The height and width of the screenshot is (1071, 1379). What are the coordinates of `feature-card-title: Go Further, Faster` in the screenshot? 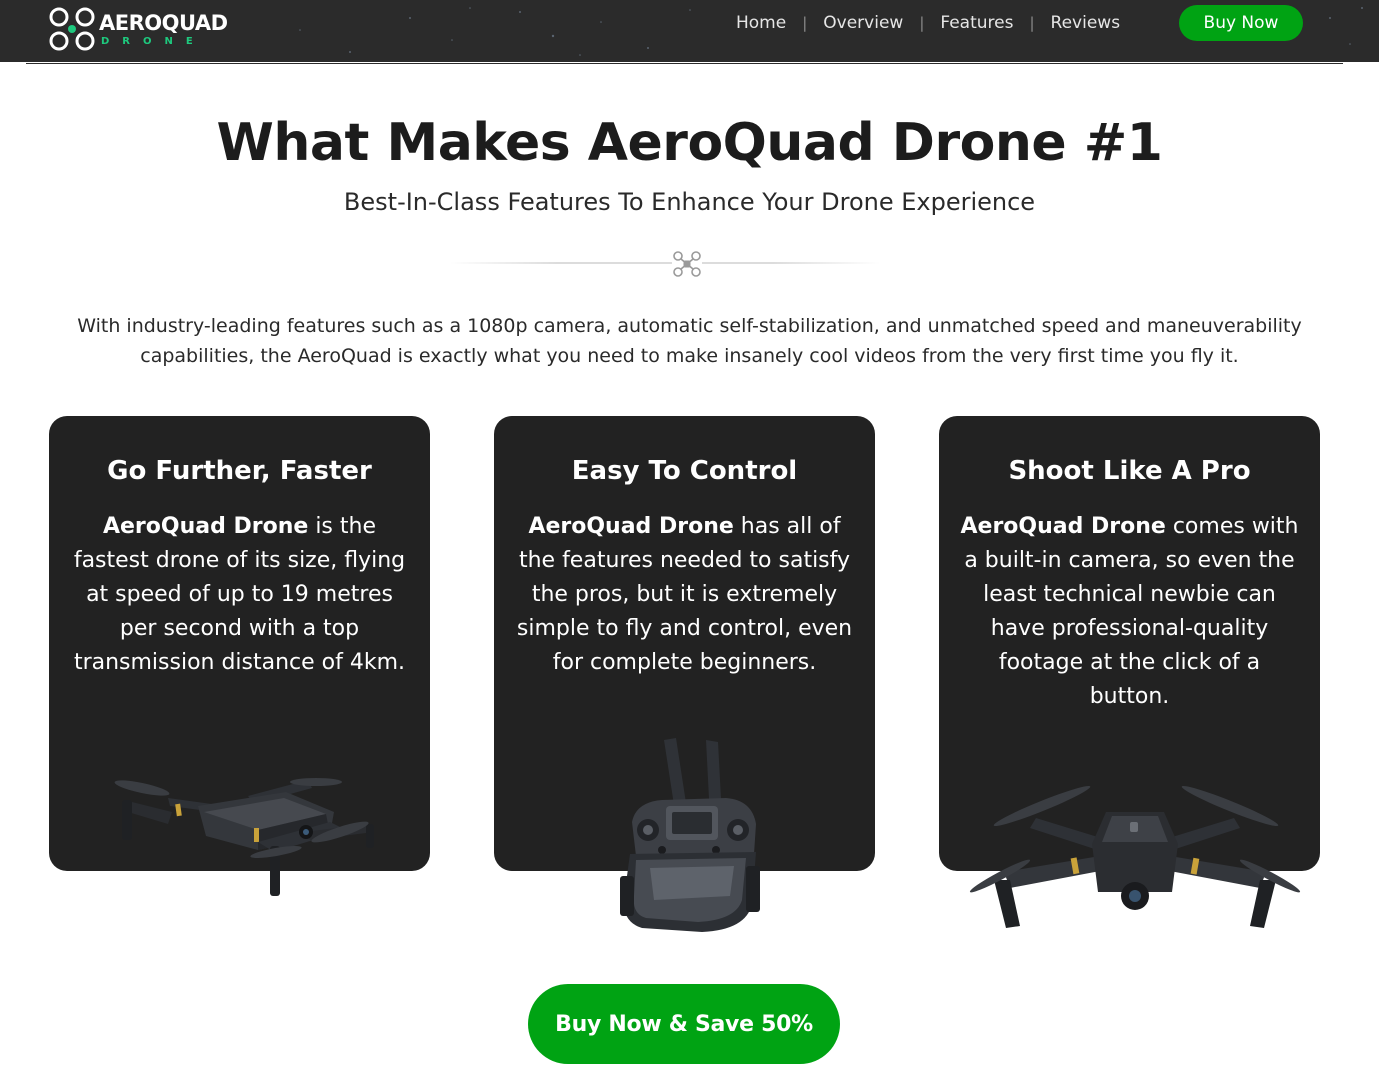 It's located at (239, 471).